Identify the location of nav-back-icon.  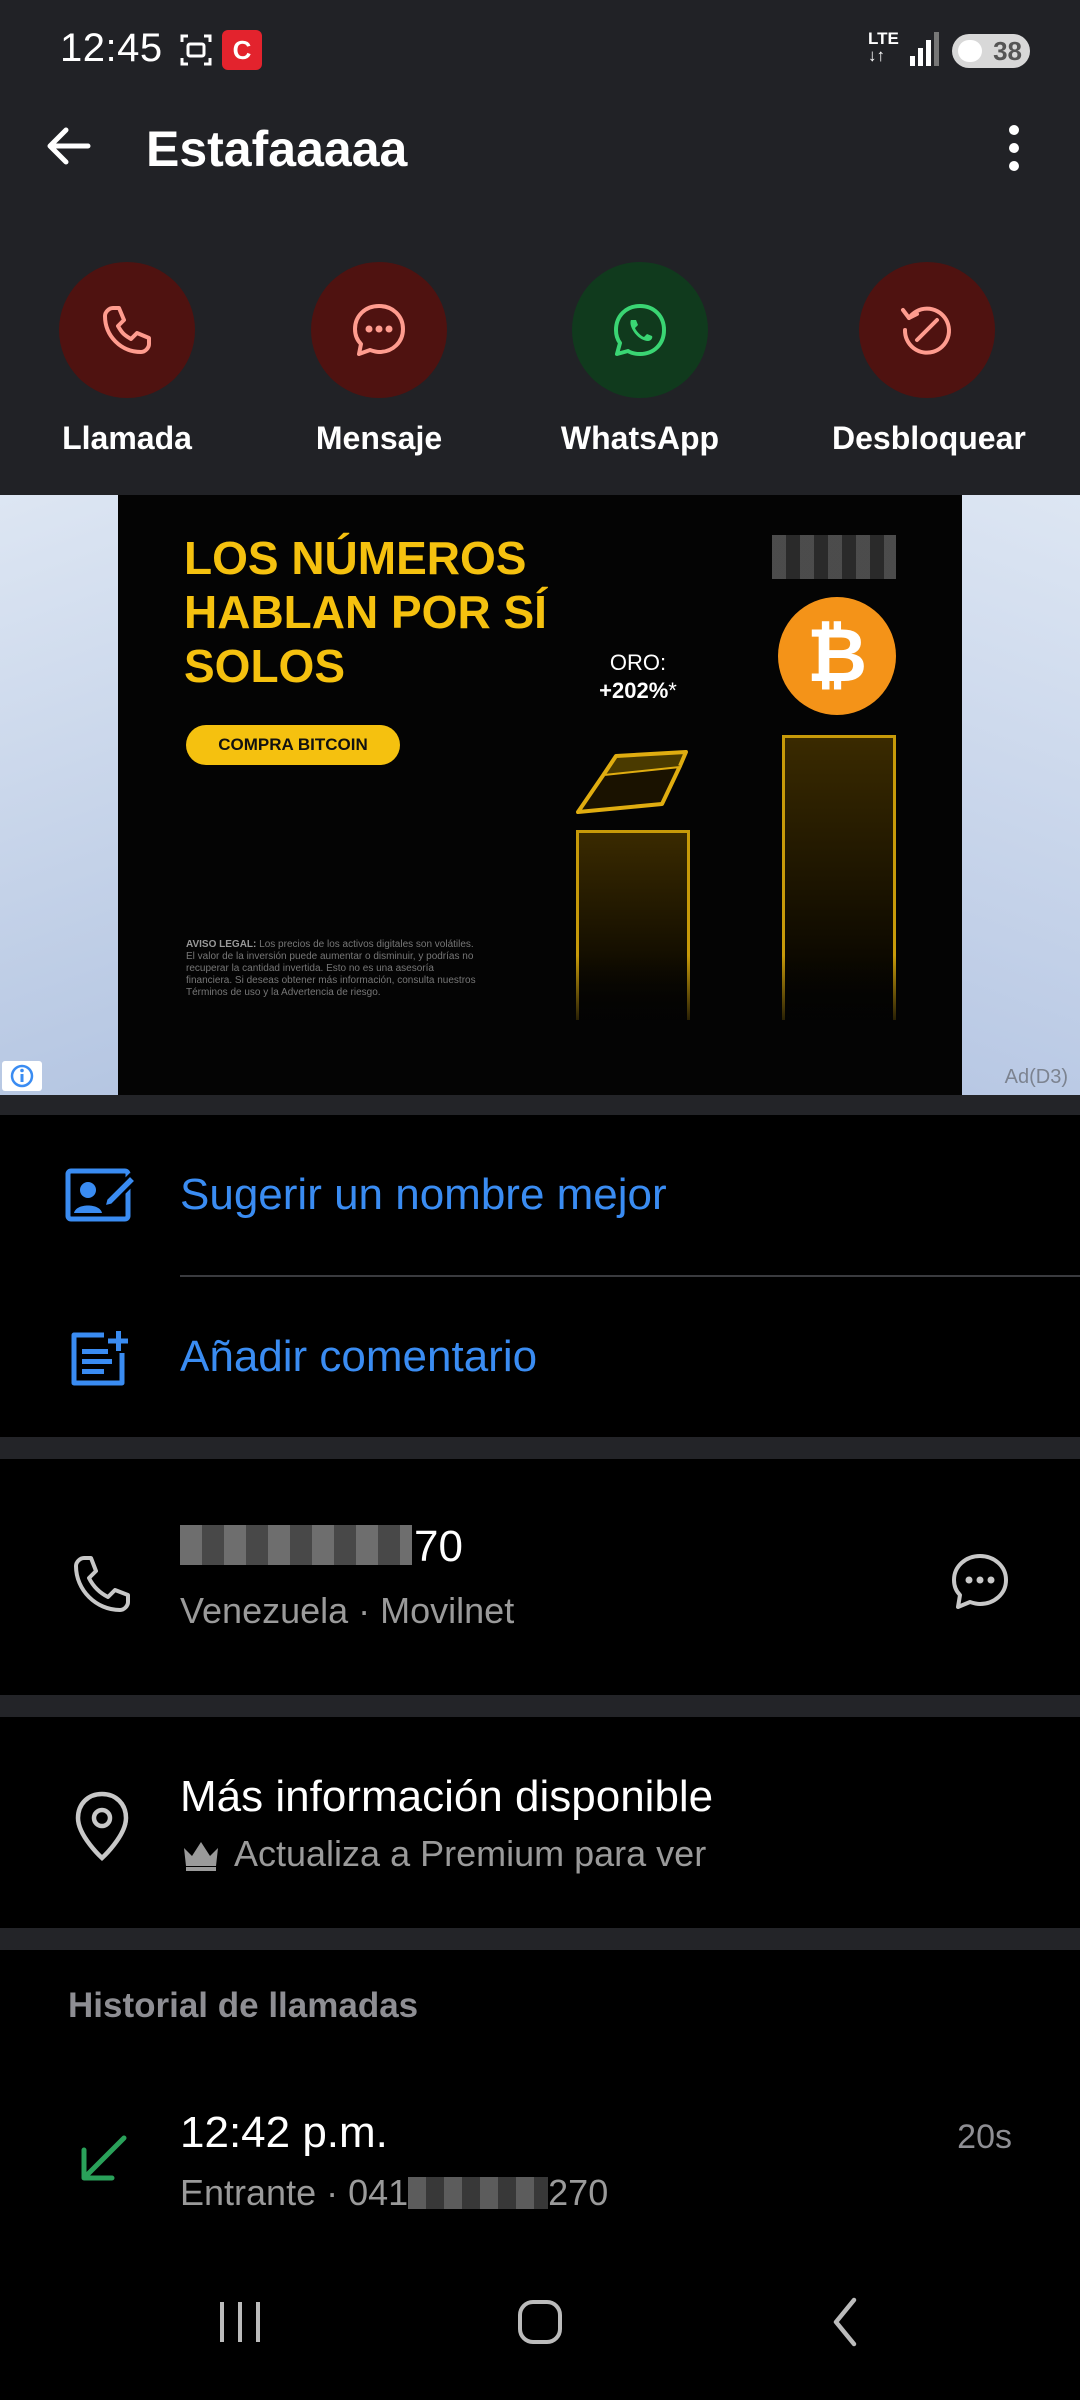
(846, 2322).